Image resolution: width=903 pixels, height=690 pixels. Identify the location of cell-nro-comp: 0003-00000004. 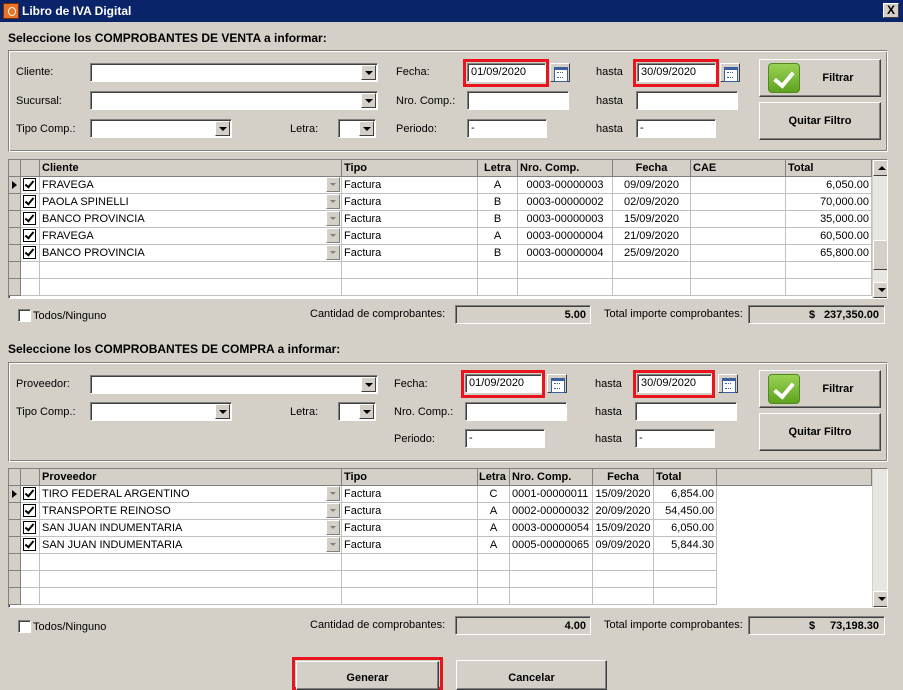
(565, 236).